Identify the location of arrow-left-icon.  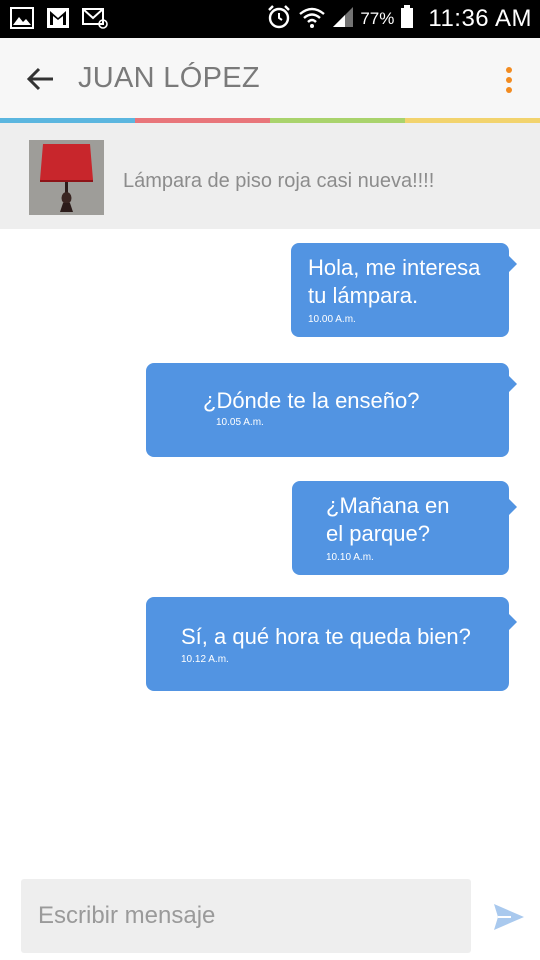
(39, 79).